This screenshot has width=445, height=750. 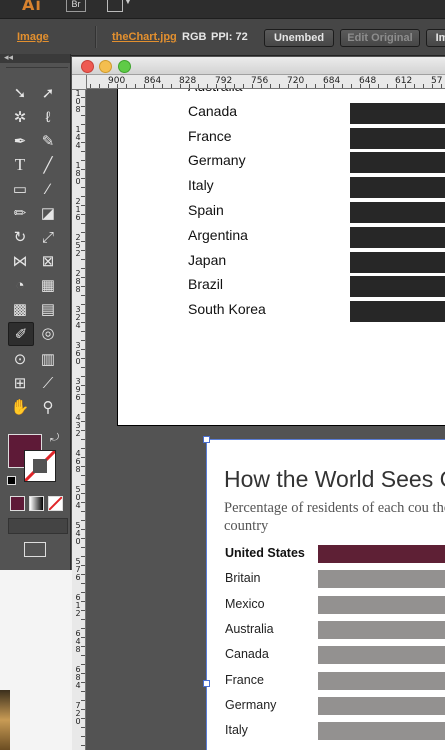 I want to click on scale-tool-icon: ⤢, so click(x=48, y=237).